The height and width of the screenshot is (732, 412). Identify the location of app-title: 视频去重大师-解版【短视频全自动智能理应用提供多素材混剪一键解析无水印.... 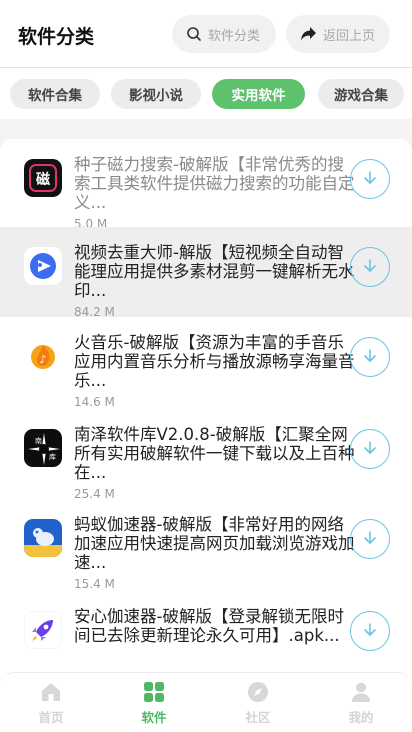
(214, 271).